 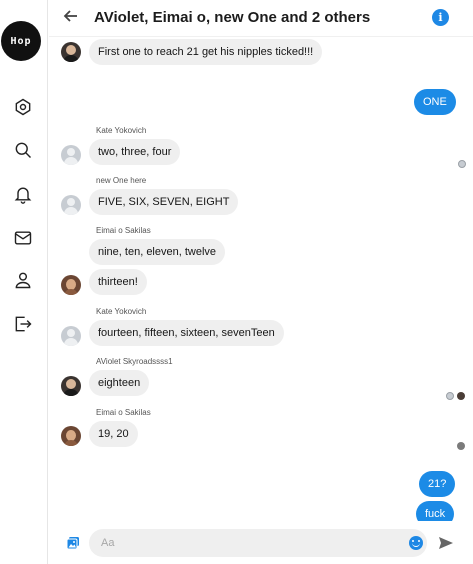 What do you see at coordinates (164, 202) in the screenshot?
I see `message-bubble: FIVE, SIX, SEVEN, EIGHT` at bounding box center [164, 202].